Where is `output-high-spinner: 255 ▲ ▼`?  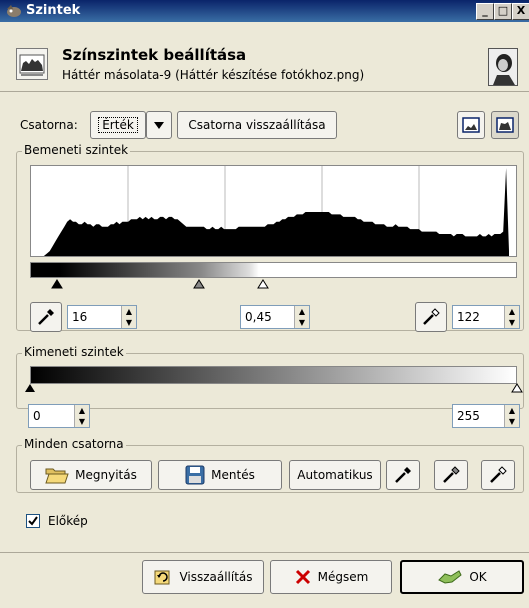 output-high-spinner: 255 ▲ ▼ is located at coordinates (486, 416).